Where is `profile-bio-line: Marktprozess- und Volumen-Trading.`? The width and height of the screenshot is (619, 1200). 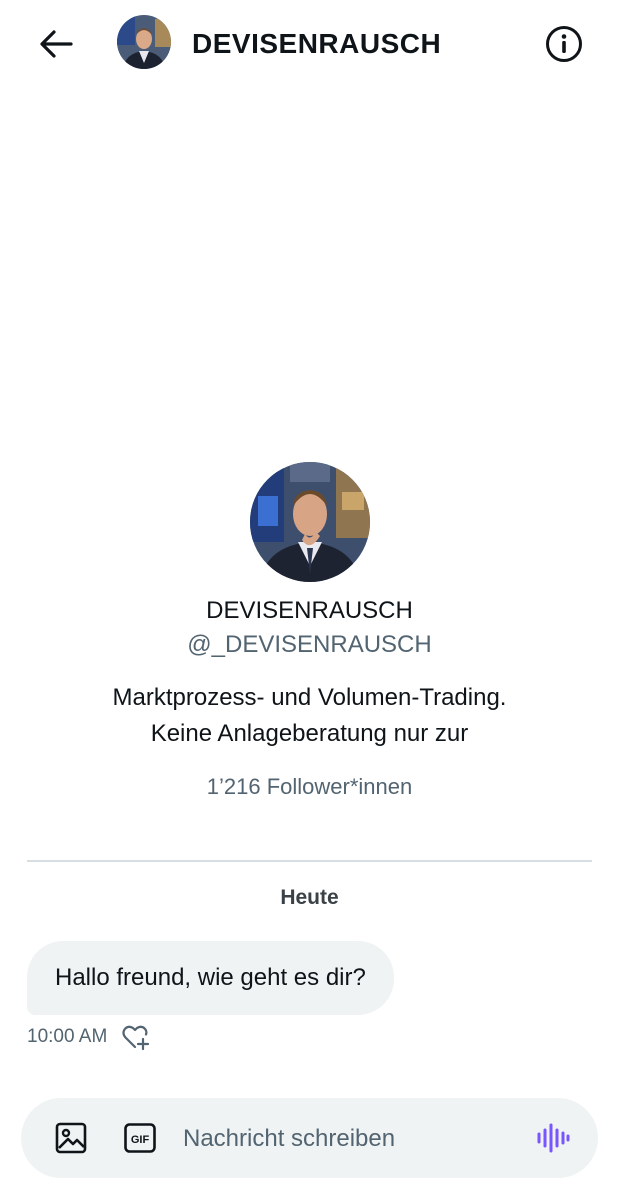 profile-bio-line: Marktprozess- und Volumen-Trading. is located at coordinates (309, 697).